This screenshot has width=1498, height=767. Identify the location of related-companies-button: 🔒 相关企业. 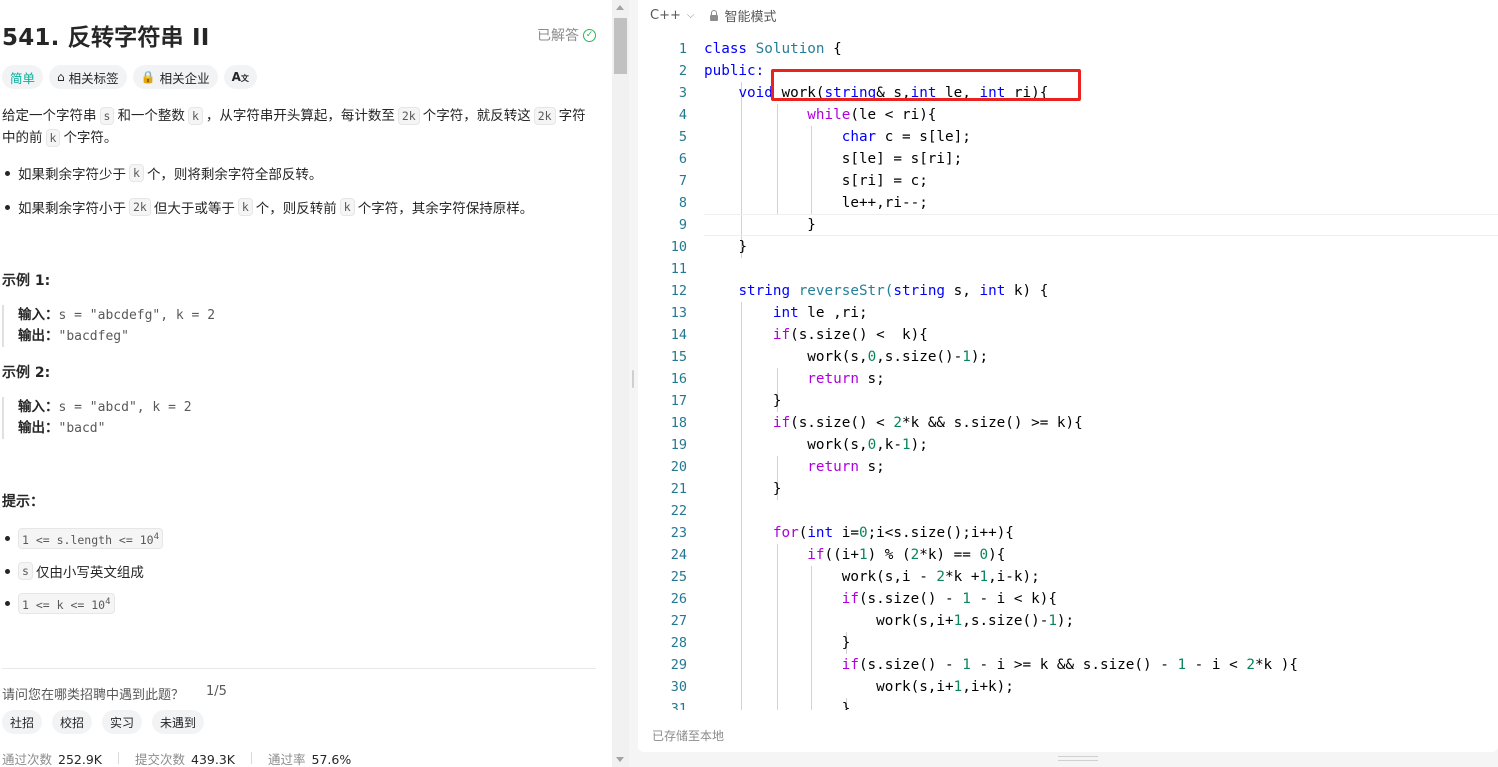
(175, 77).